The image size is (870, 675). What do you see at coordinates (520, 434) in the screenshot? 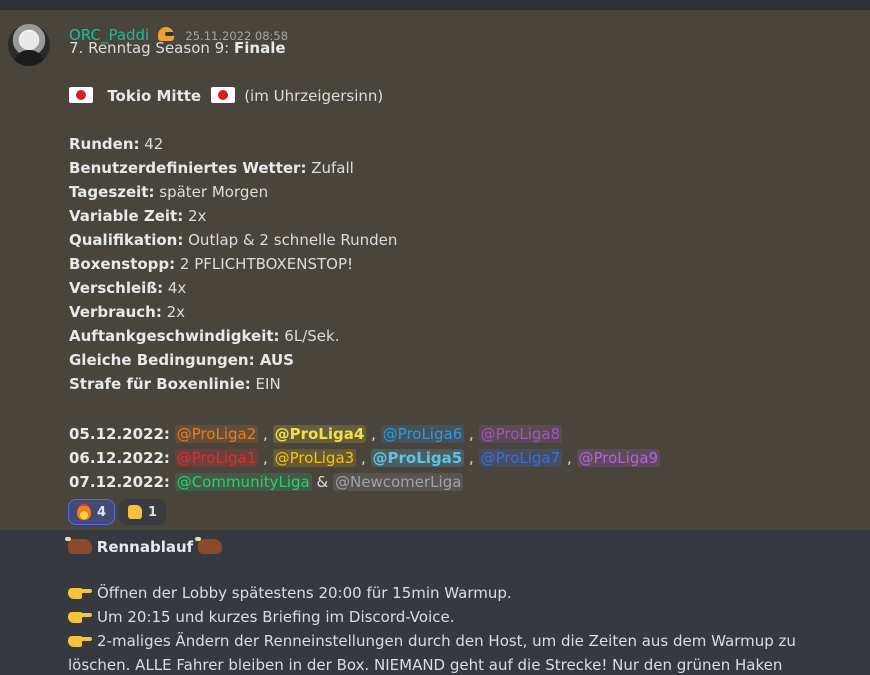
I see `mention: @ProLiga8` at bounding box center [520, 434].